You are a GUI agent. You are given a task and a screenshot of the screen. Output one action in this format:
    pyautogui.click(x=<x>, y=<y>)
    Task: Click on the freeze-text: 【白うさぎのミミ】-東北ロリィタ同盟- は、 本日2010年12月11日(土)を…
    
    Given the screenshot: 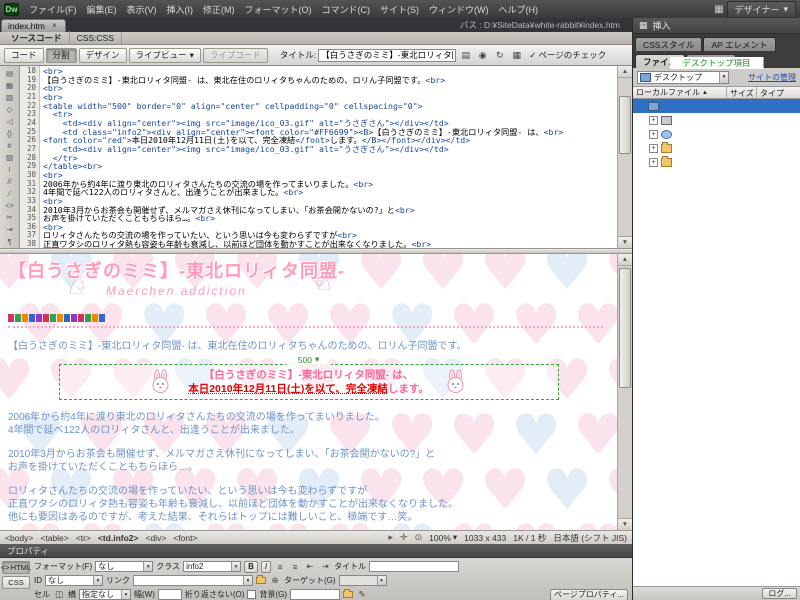 What is the action you would take?
    pyautogui.click(x=308, y=382)
    